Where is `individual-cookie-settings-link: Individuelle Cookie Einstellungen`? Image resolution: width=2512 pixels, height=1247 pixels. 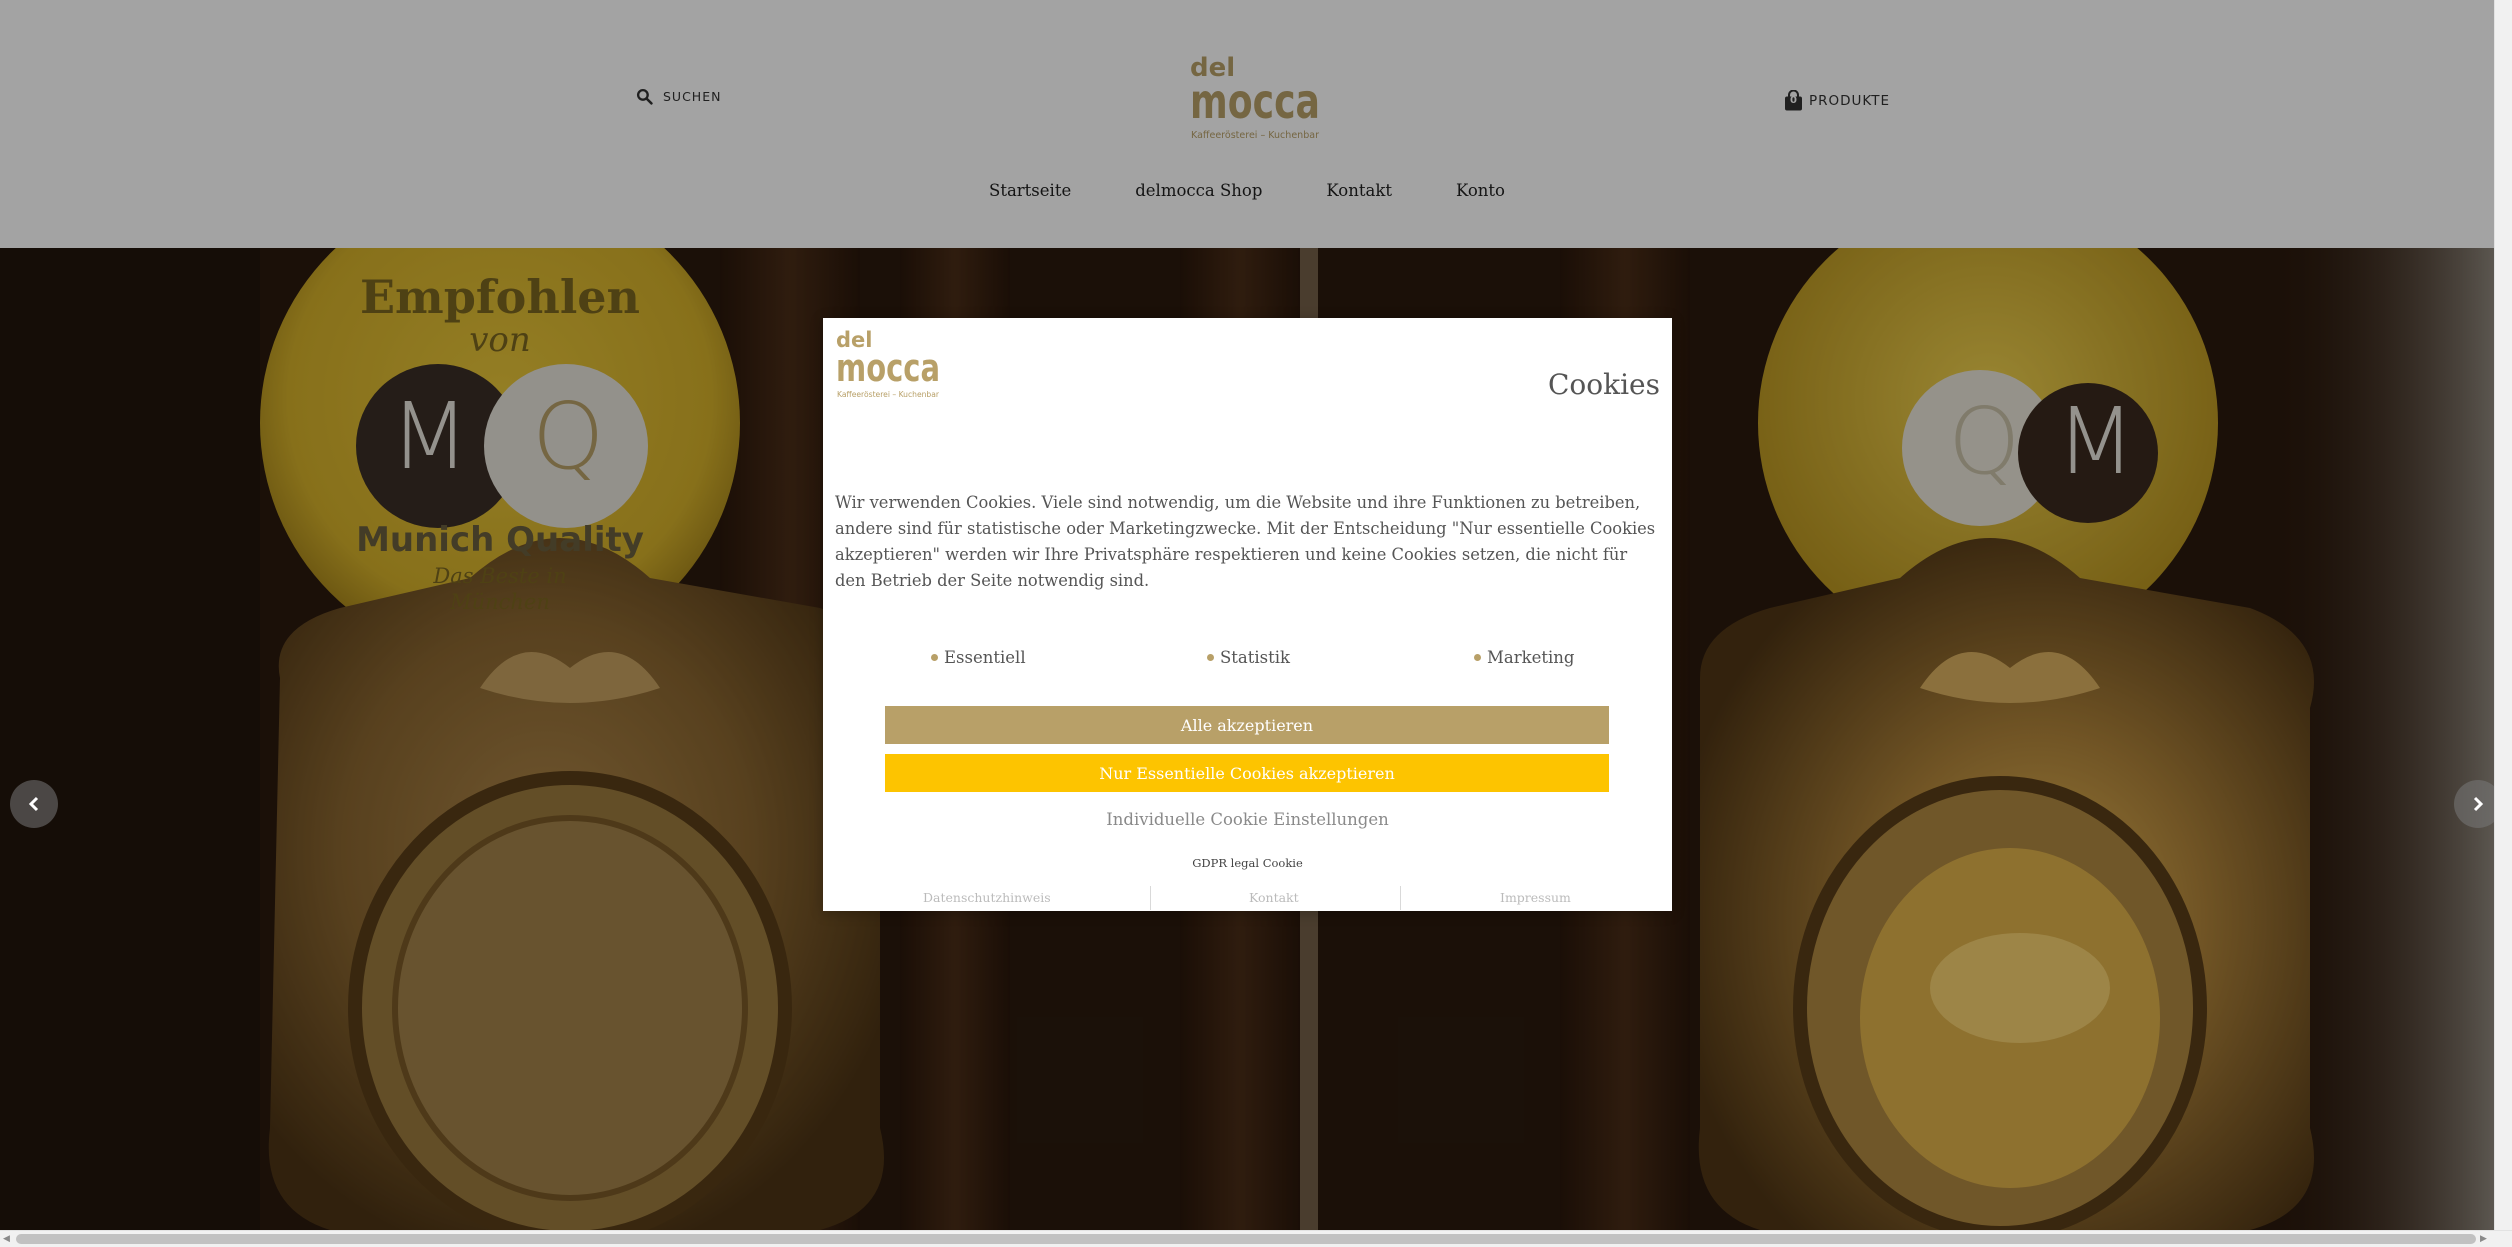 individual-cookie-settings-link: Individuelle Cookie Einstellungen is located at coordinates (1247, 819).